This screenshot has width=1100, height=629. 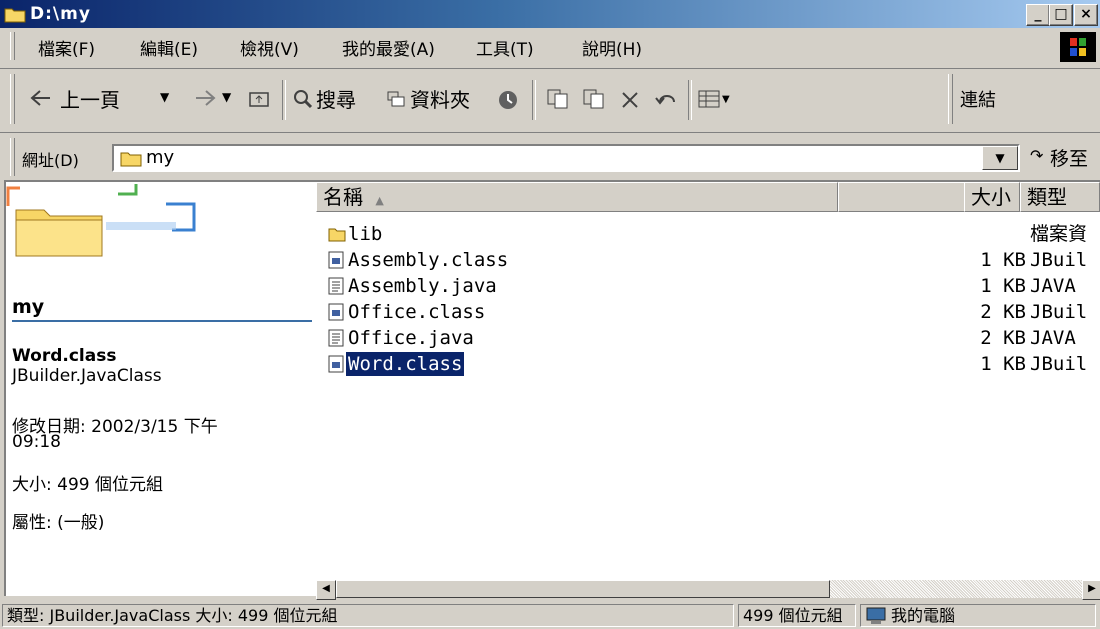 I want to click on minimize-button: _, so click(x=1038, y=15).